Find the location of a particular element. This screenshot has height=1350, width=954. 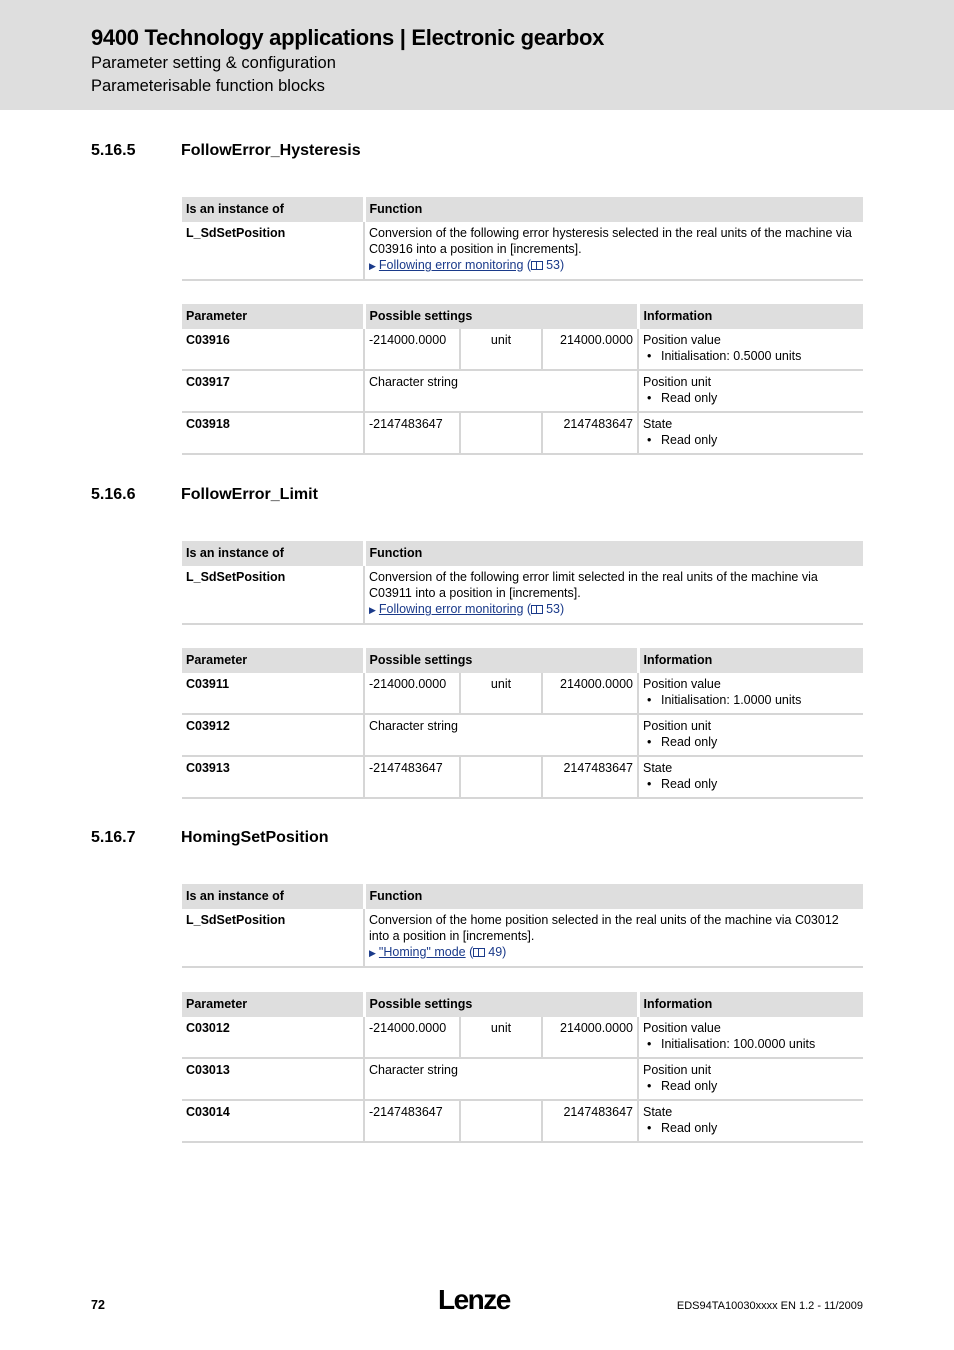

parameter-code: C03913 is located at coordinates (273, 777).